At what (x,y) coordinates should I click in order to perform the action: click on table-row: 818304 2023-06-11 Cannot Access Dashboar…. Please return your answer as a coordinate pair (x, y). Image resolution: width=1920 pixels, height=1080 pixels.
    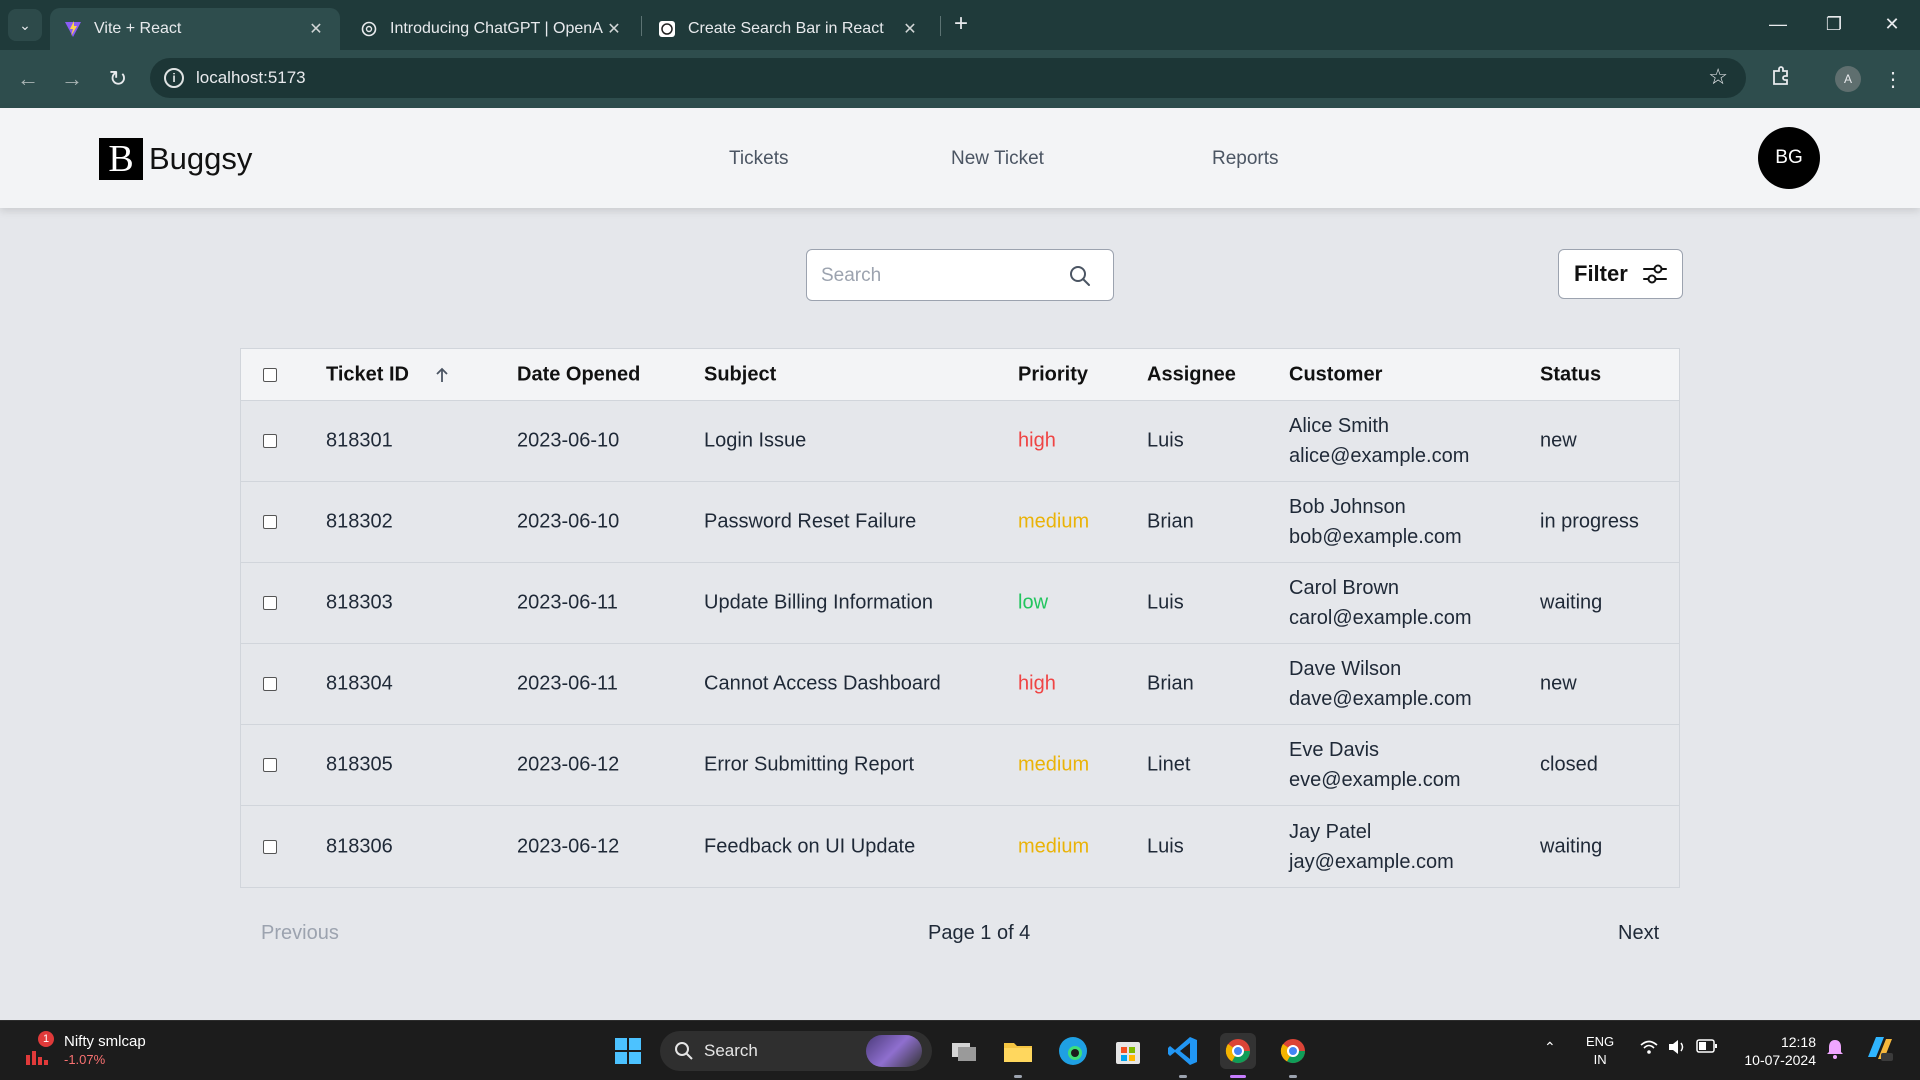
    Looking at the image, I should click on (960, 684).